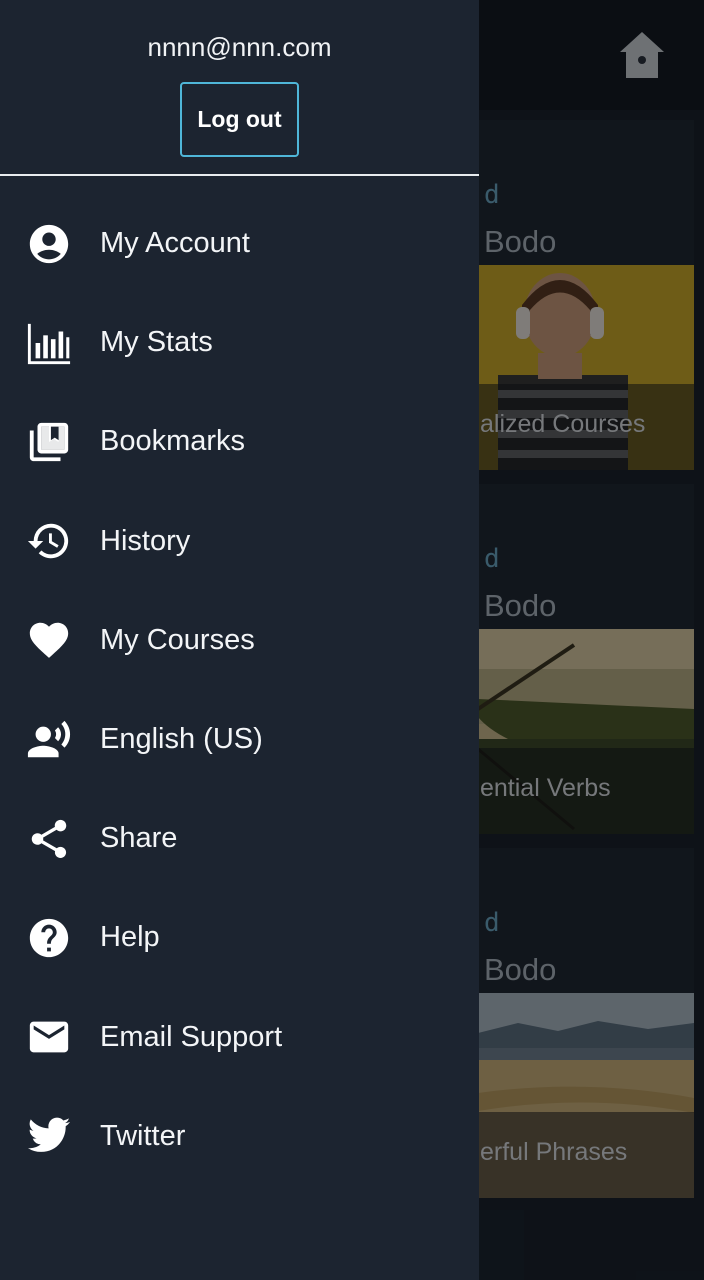 The image size is (704, 1280). Describe the element at coordinates (145, 540) in the screenshot. I see `menu-item-label: History` at that location.